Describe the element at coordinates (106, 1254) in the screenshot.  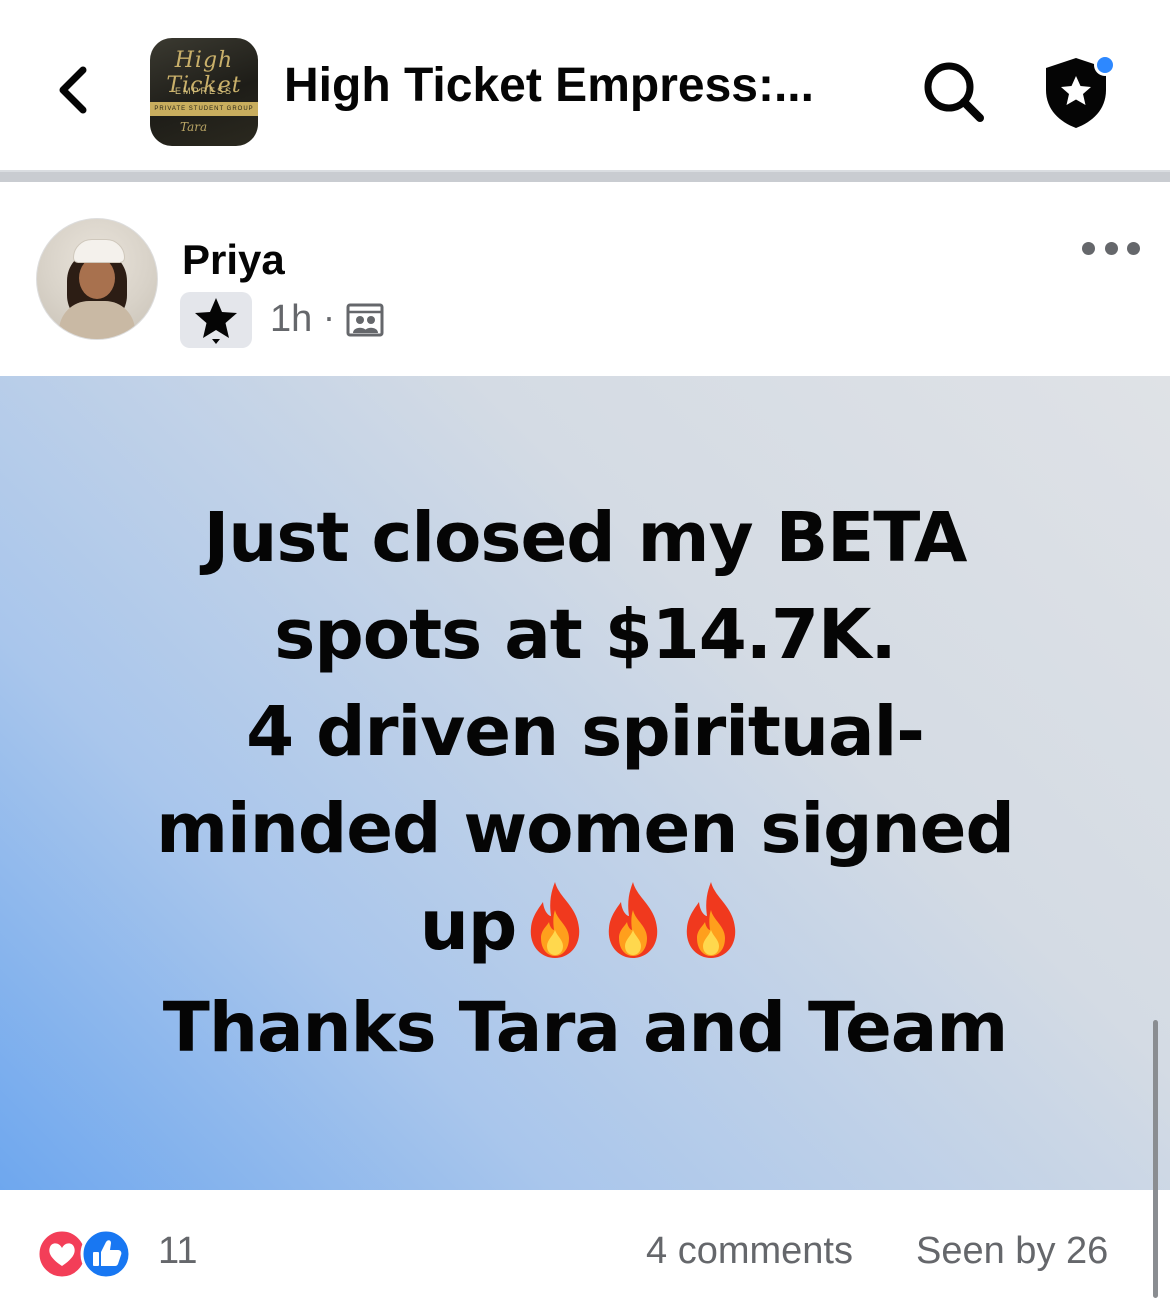
I see `like-reaction-icon` at that location.